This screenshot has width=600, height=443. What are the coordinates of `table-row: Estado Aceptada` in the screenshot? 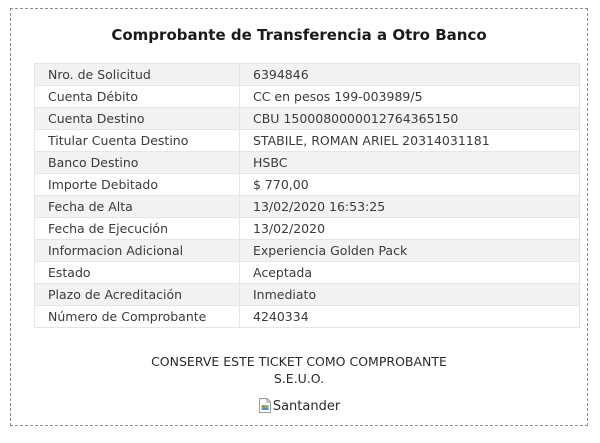 It's located at (307, 272).